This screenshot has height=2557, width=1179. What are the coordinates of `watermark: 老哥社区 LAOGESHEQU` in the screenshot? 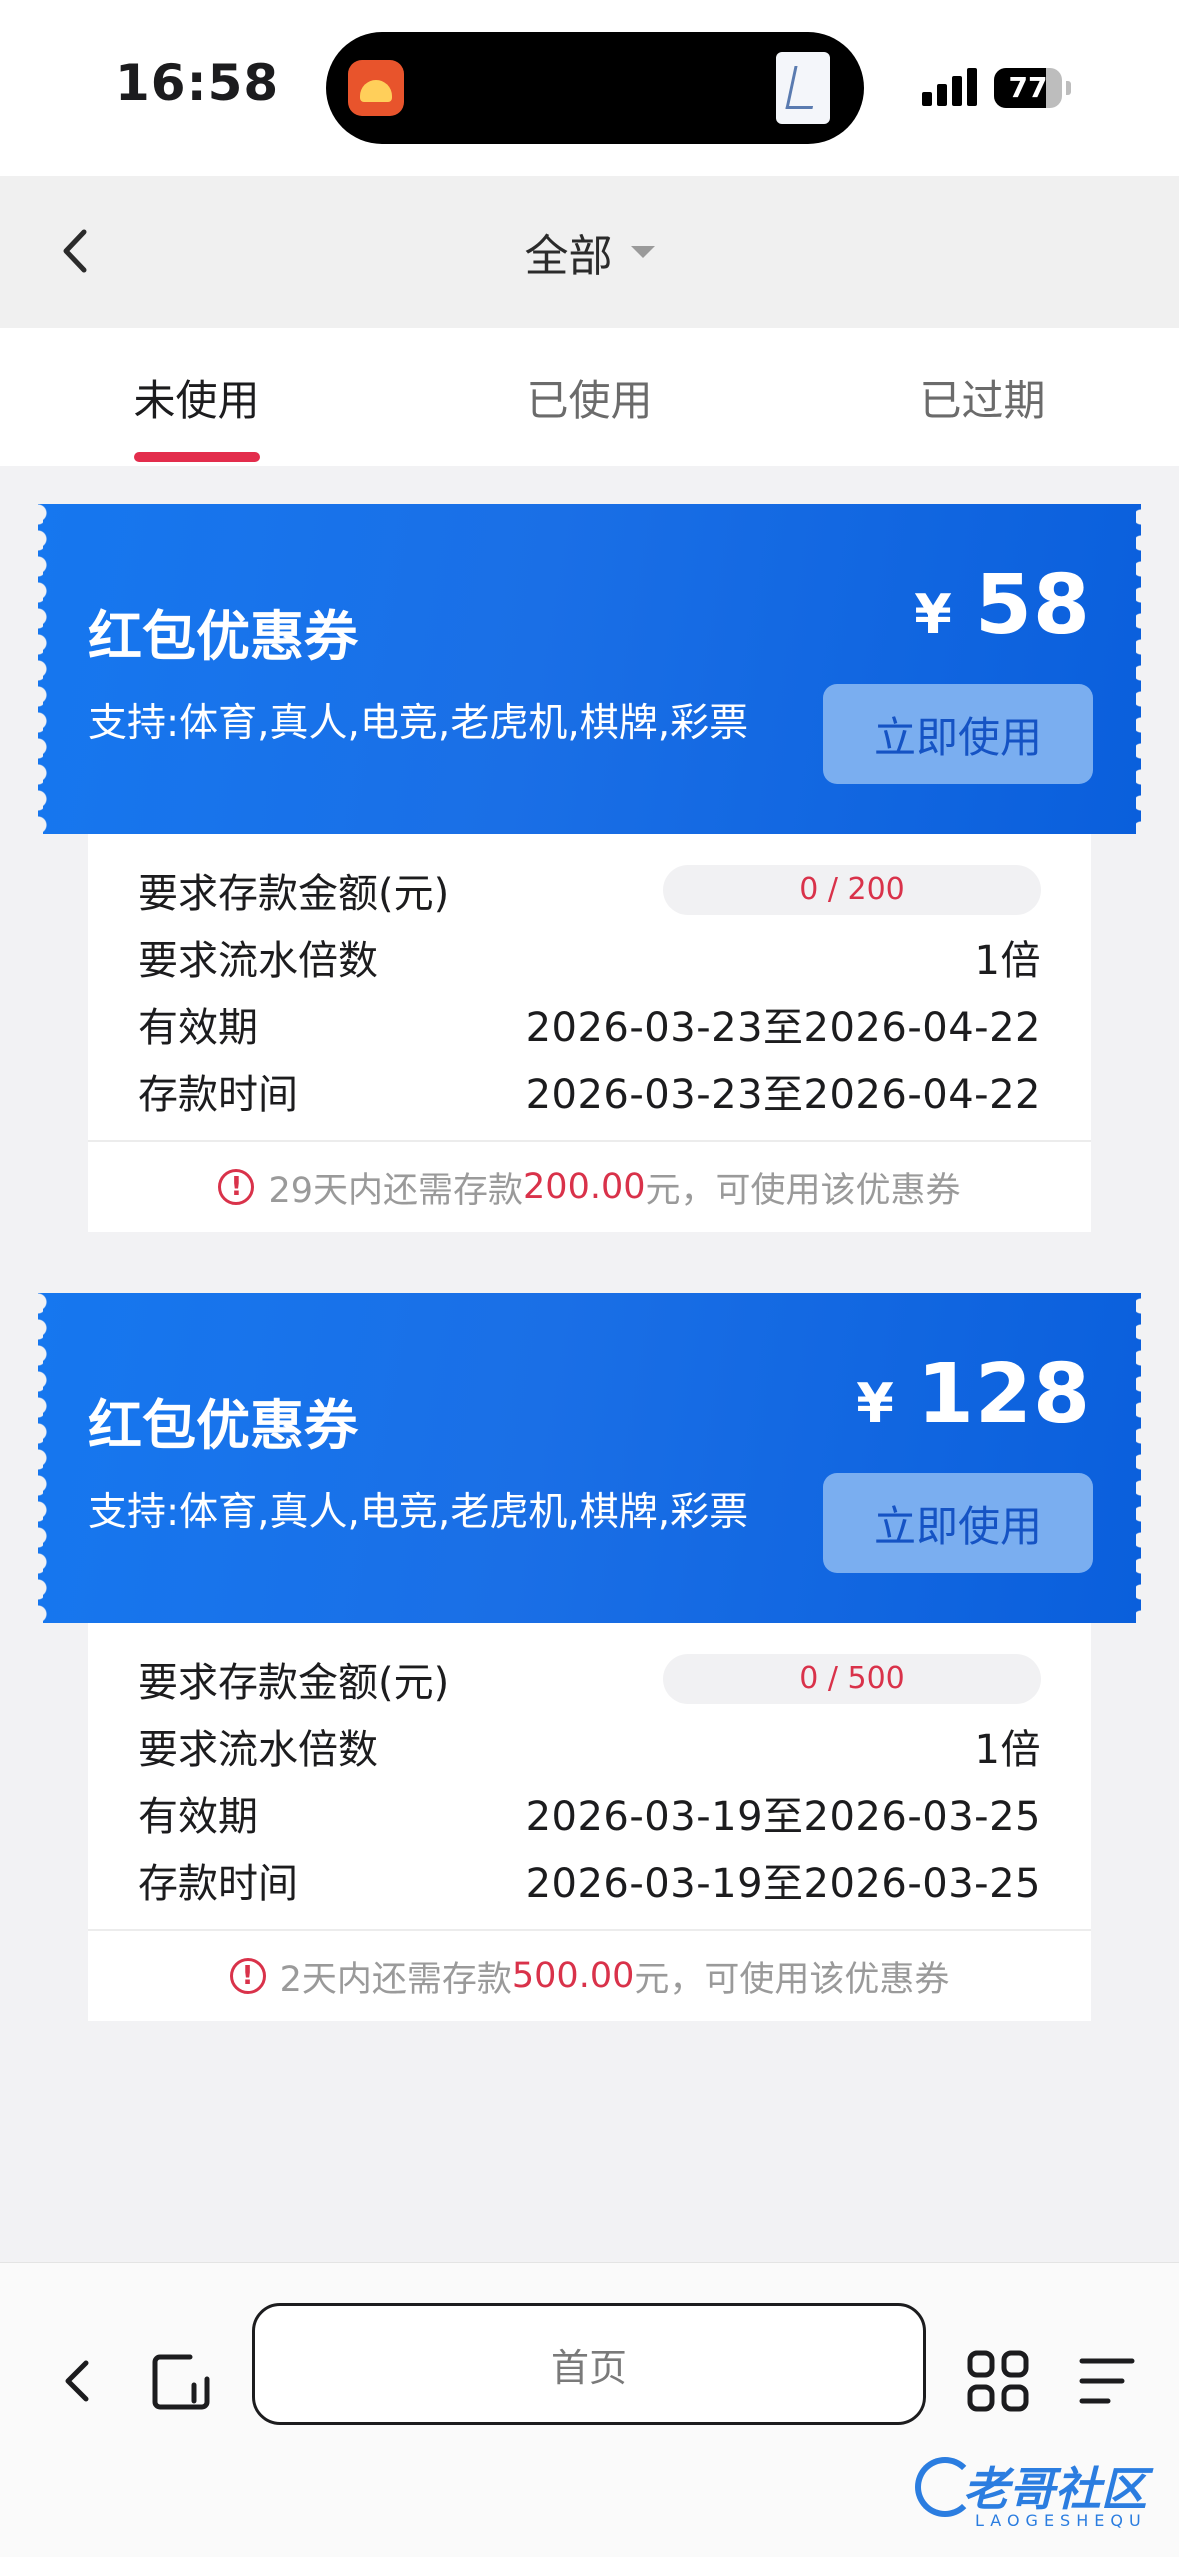 It's located at (1040, 2491).